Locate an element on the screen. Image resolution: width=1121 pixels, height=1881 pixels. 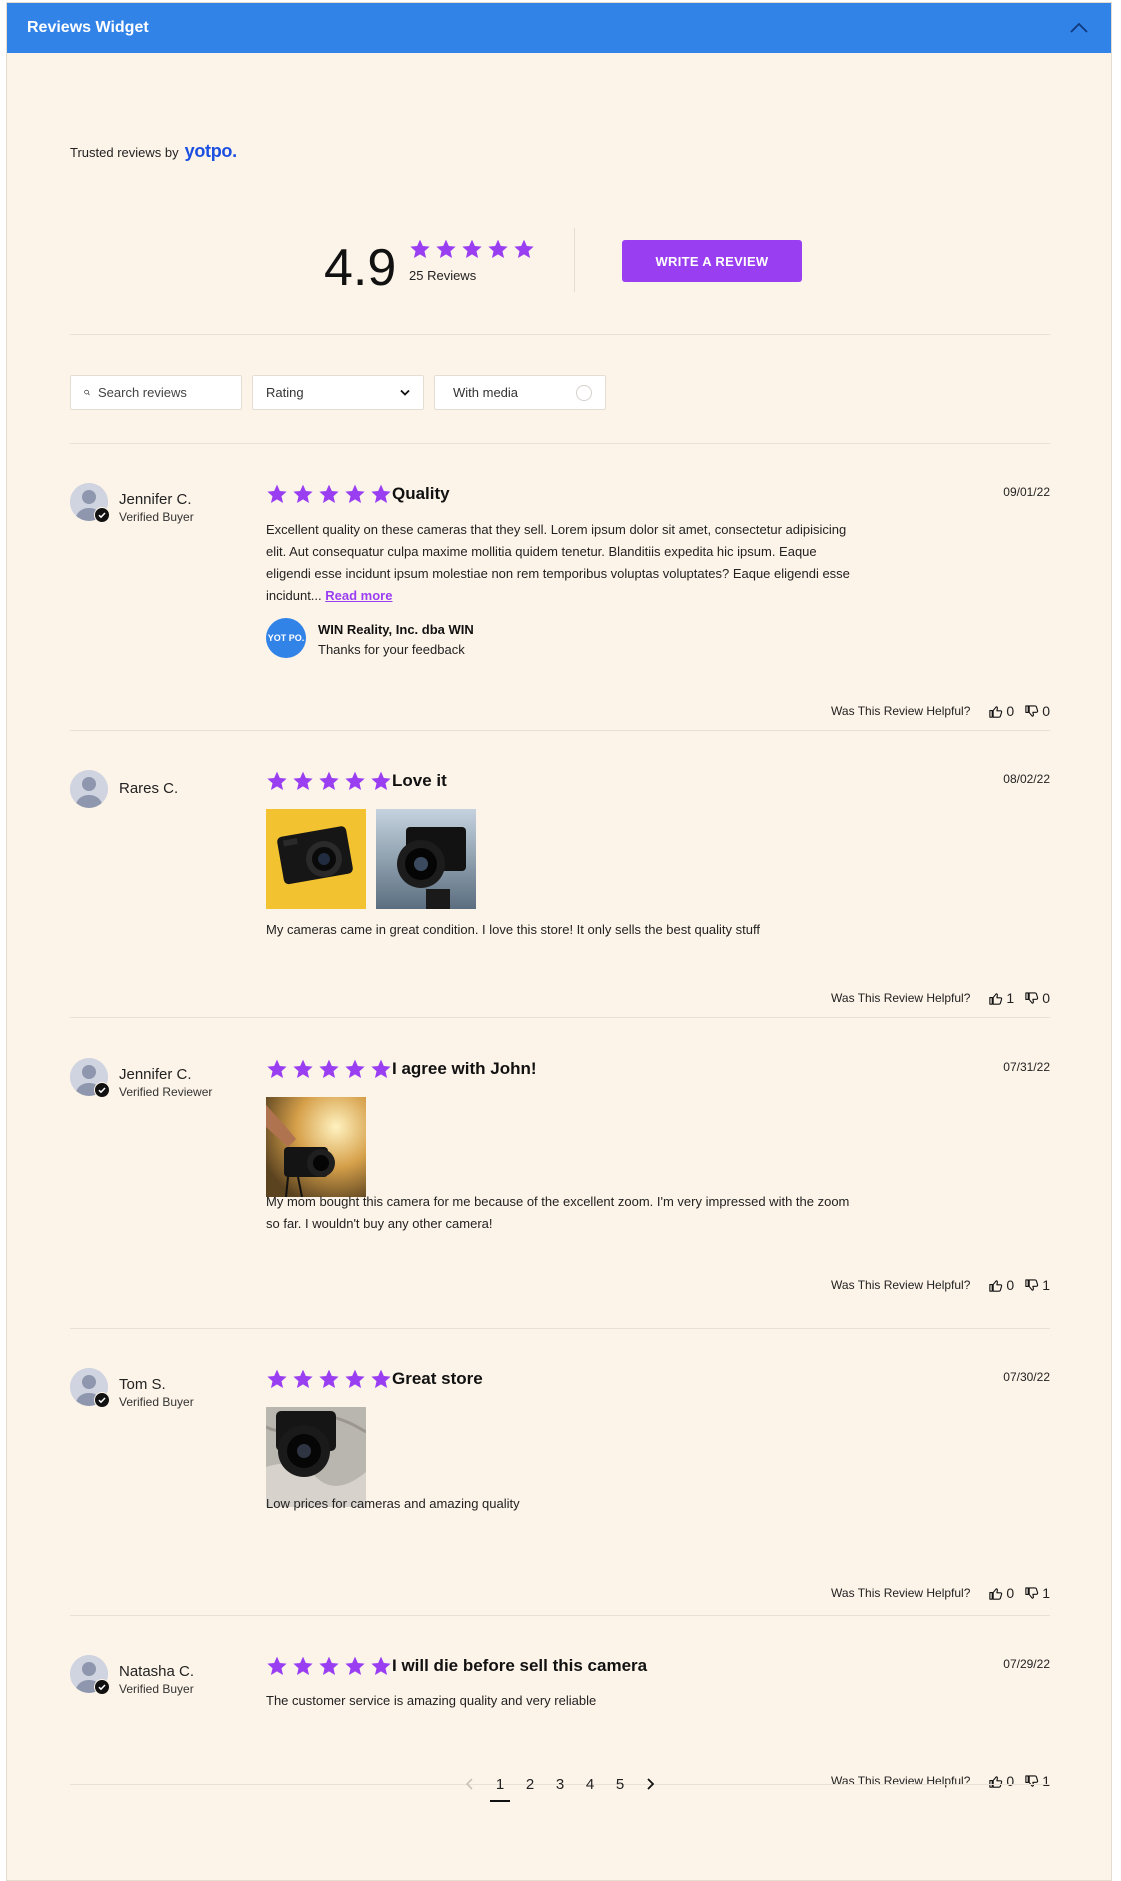
rating-dropdown: Rating is located at coordinates (338, 392).